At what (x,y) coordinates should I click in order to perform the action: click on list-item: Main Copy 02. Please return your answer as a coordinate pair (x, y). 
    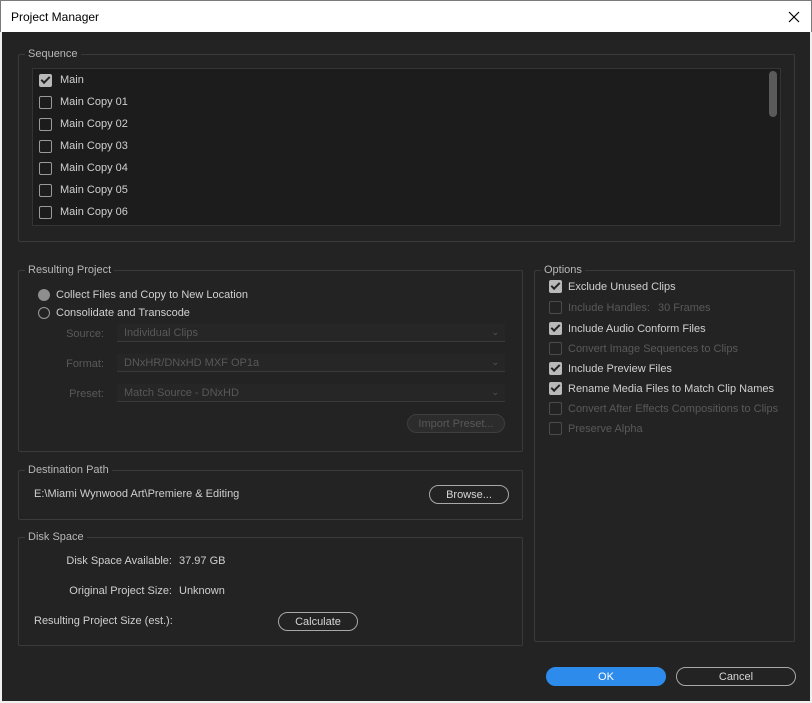
    Looking at the image, I should click on (83, 124).